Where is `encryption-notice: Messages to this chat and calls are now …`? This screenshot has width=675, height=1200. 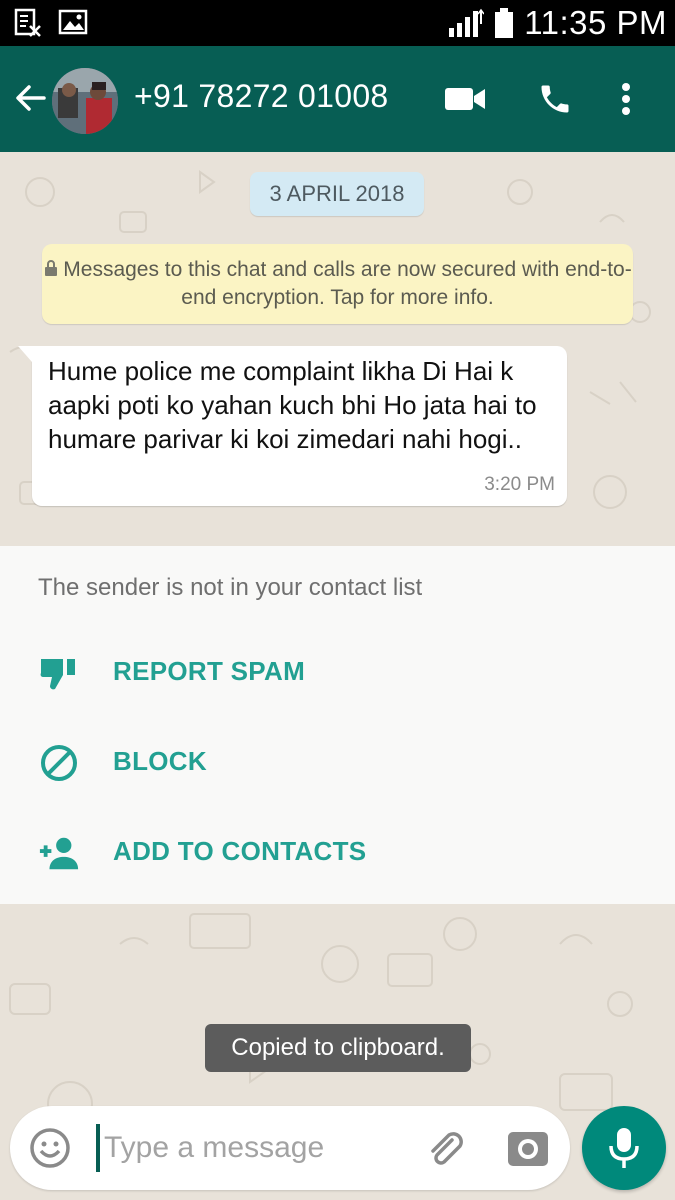
encryption-notice: Messages to this chat and calls are now … is located at coordinates (337, 284).